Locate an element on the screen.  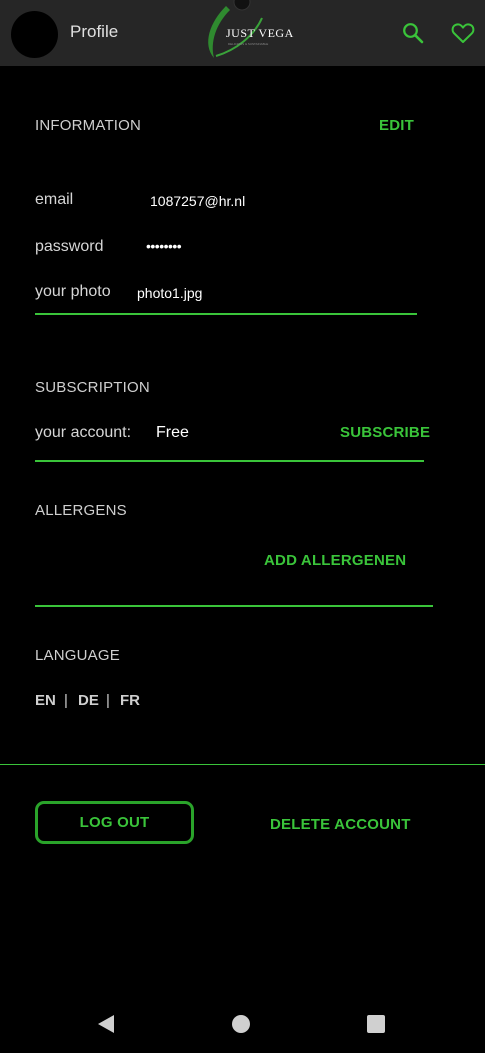
subscription-title: SUBSCRIPTION is located at coordinates (92, 387).